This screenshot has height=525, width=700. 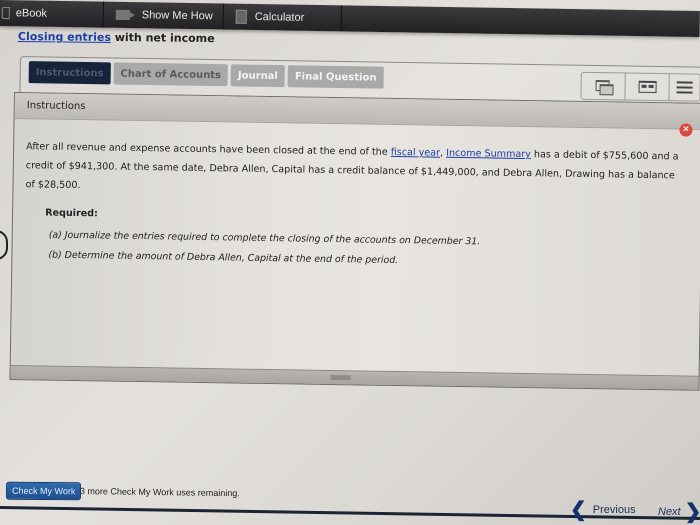 I want to click on split-view-icon, so click(x=647, y=86).